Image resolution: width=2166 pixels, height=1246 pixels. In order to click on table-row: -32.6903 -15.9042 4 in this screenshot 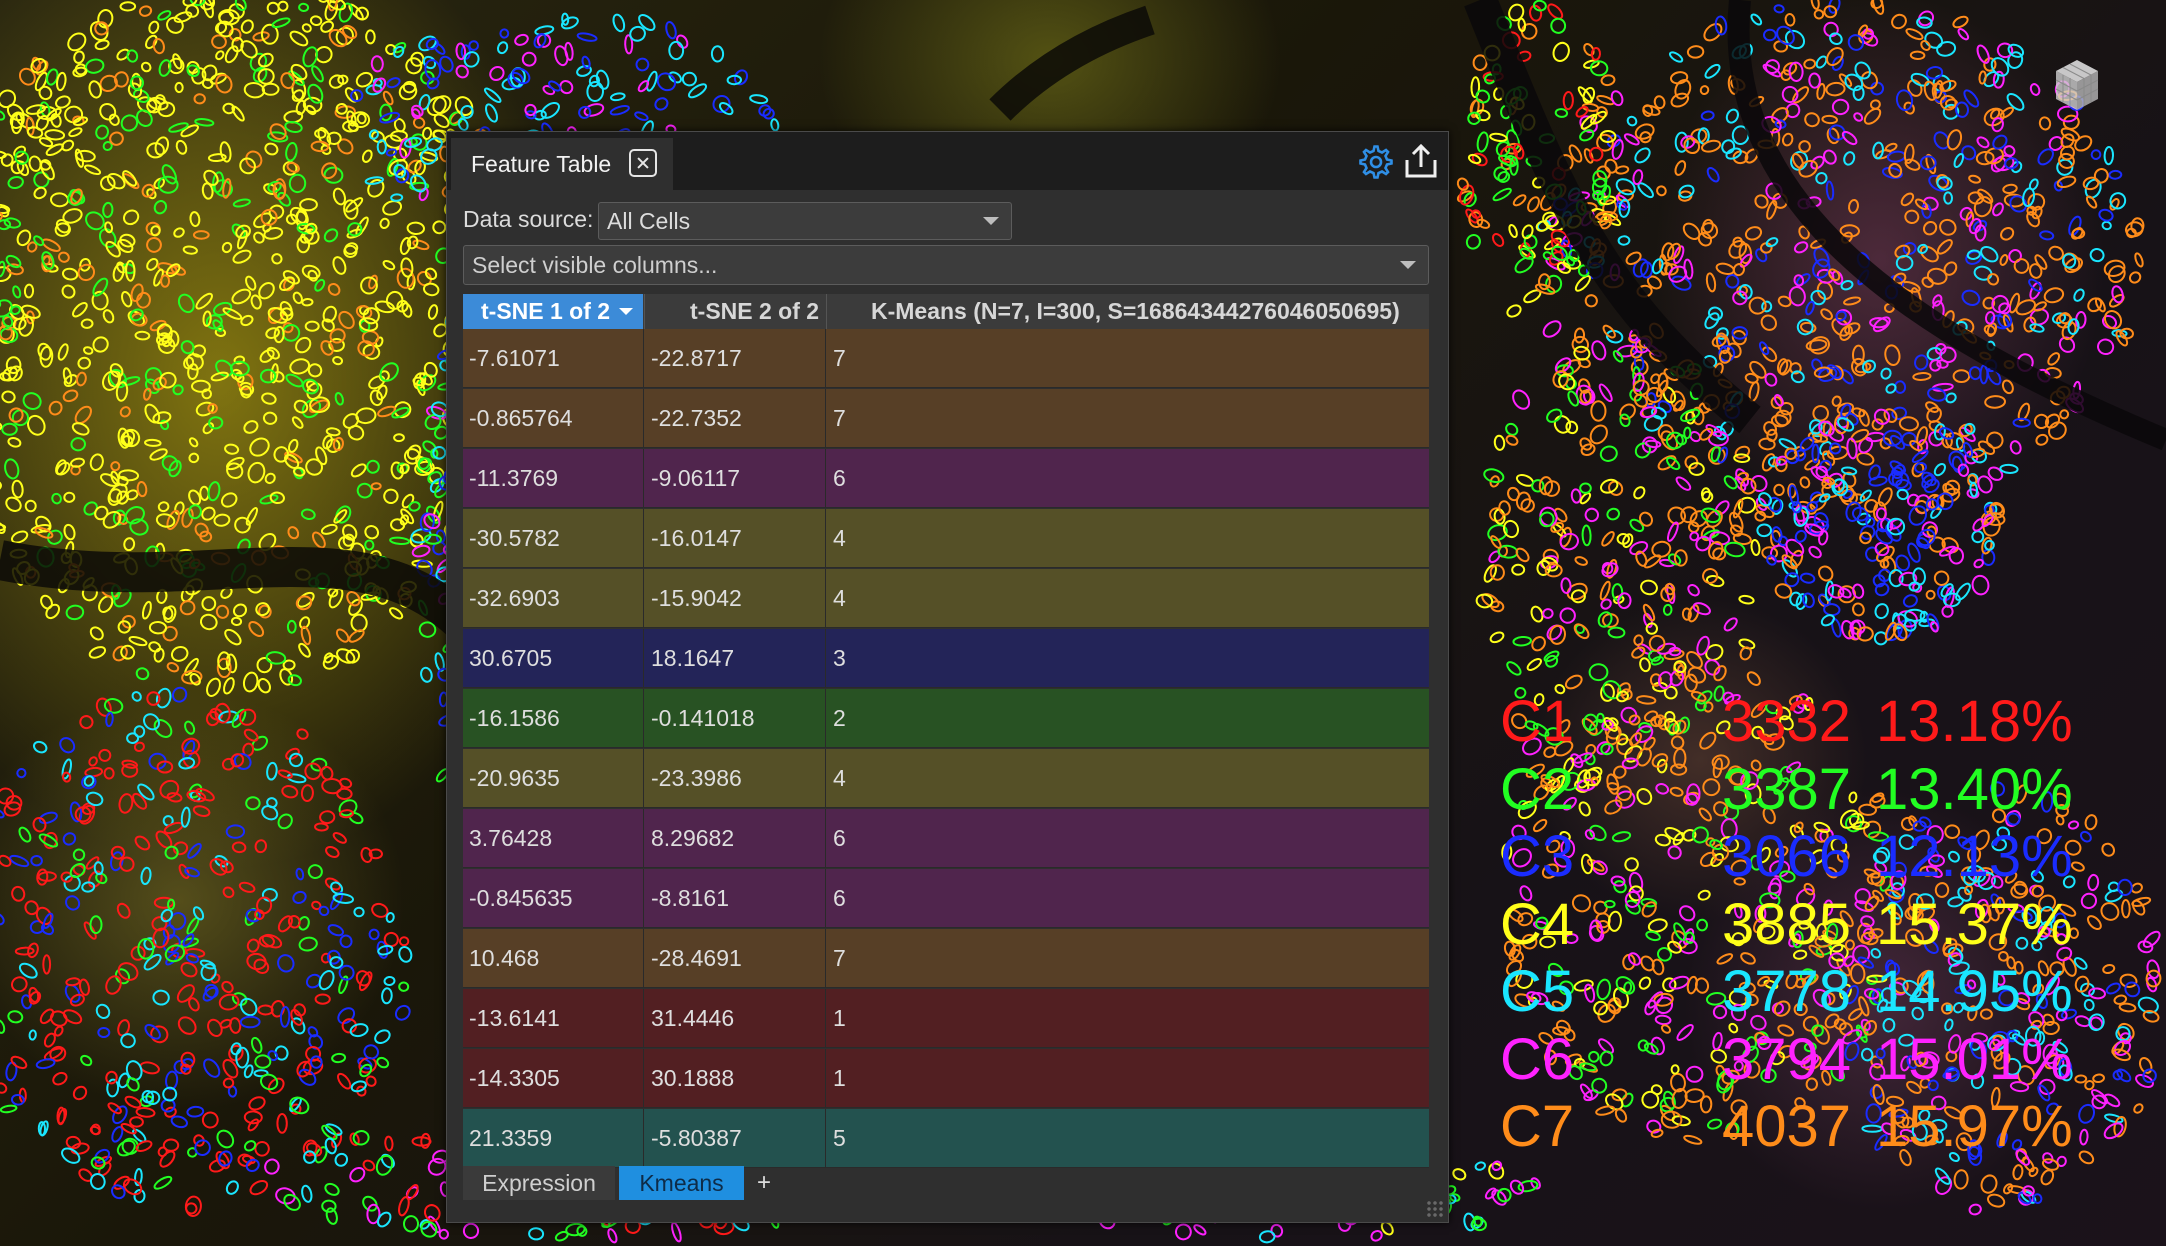, I will do `click(946, 598)`.